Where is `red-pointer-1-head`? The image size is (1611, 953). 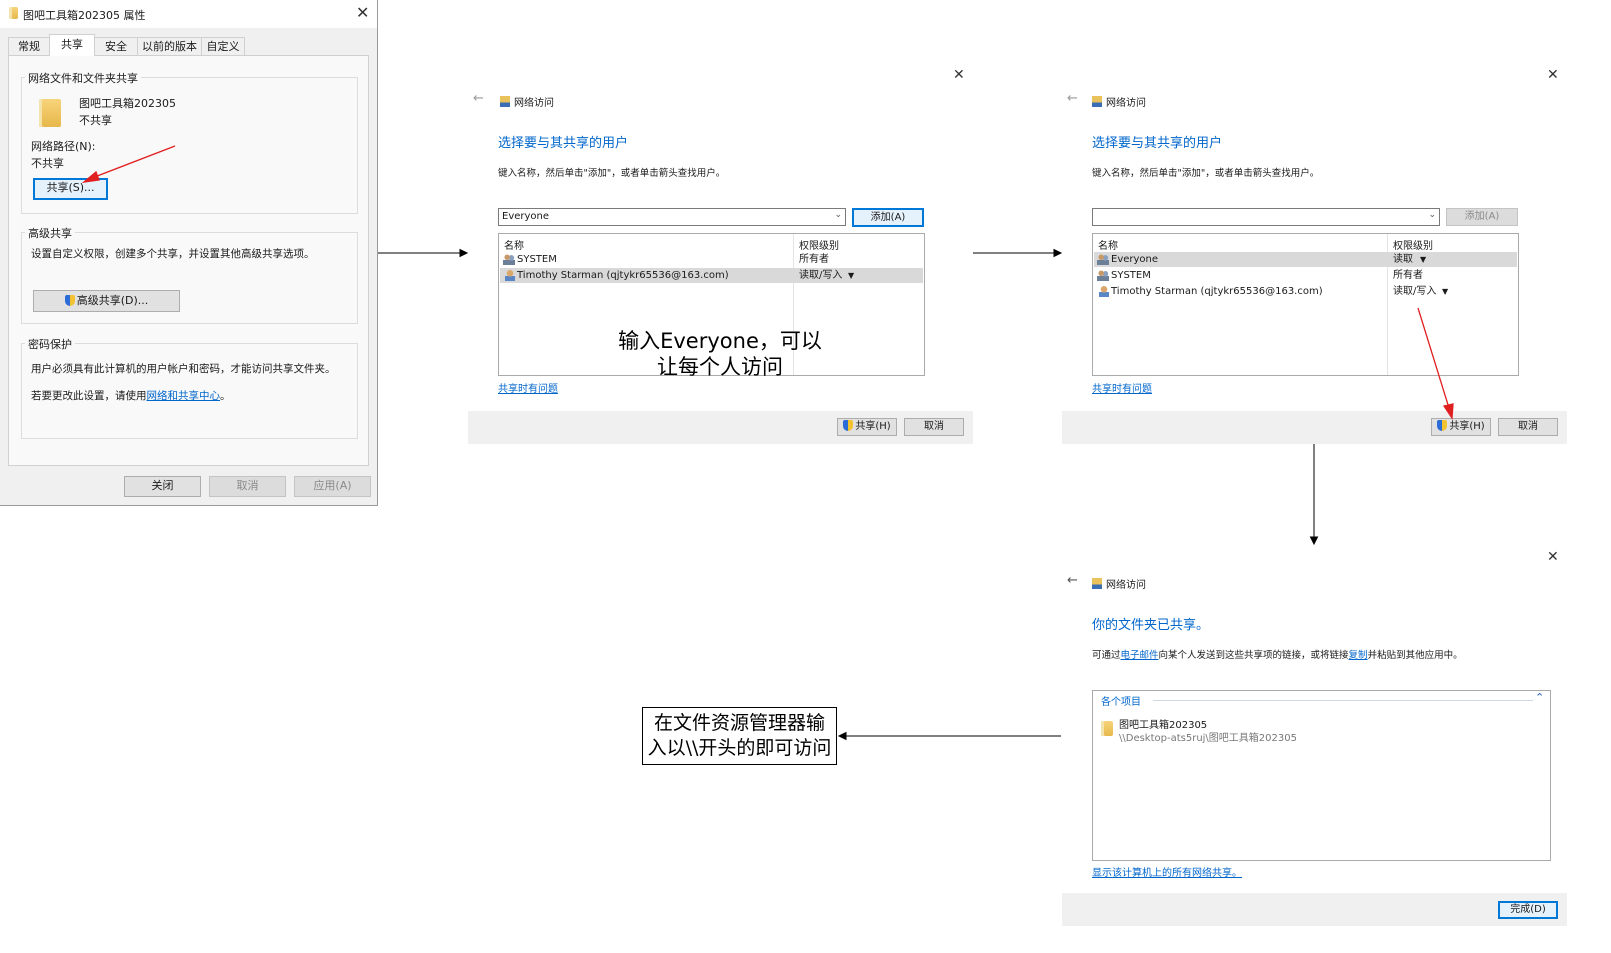 red-pointer-1-head is located at coordinates (90, 176).